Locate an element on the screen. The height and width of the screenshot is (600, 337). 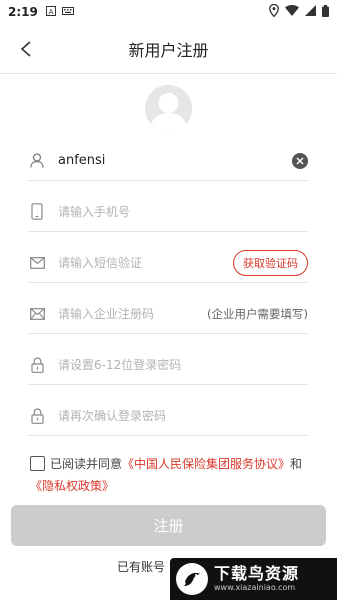
envelope-icon is located at coordinates (37, 263).